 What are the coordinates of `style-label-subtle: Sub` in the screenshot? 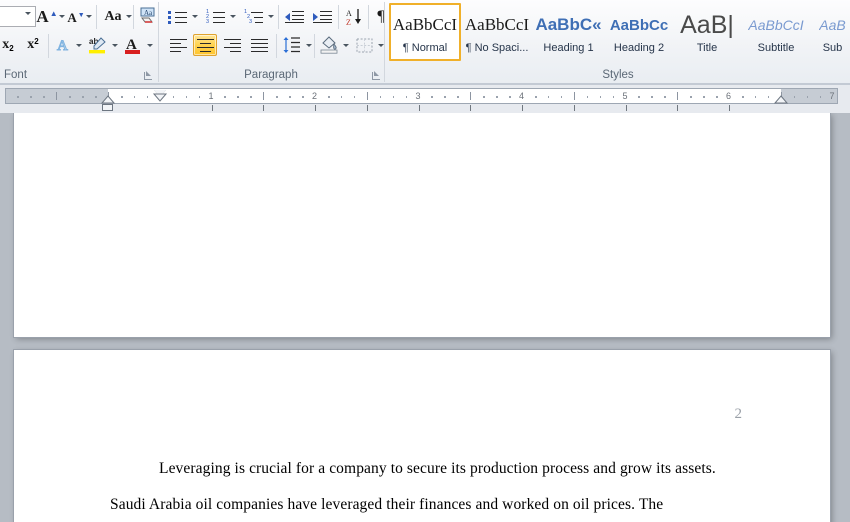 It's located at (832, 48).